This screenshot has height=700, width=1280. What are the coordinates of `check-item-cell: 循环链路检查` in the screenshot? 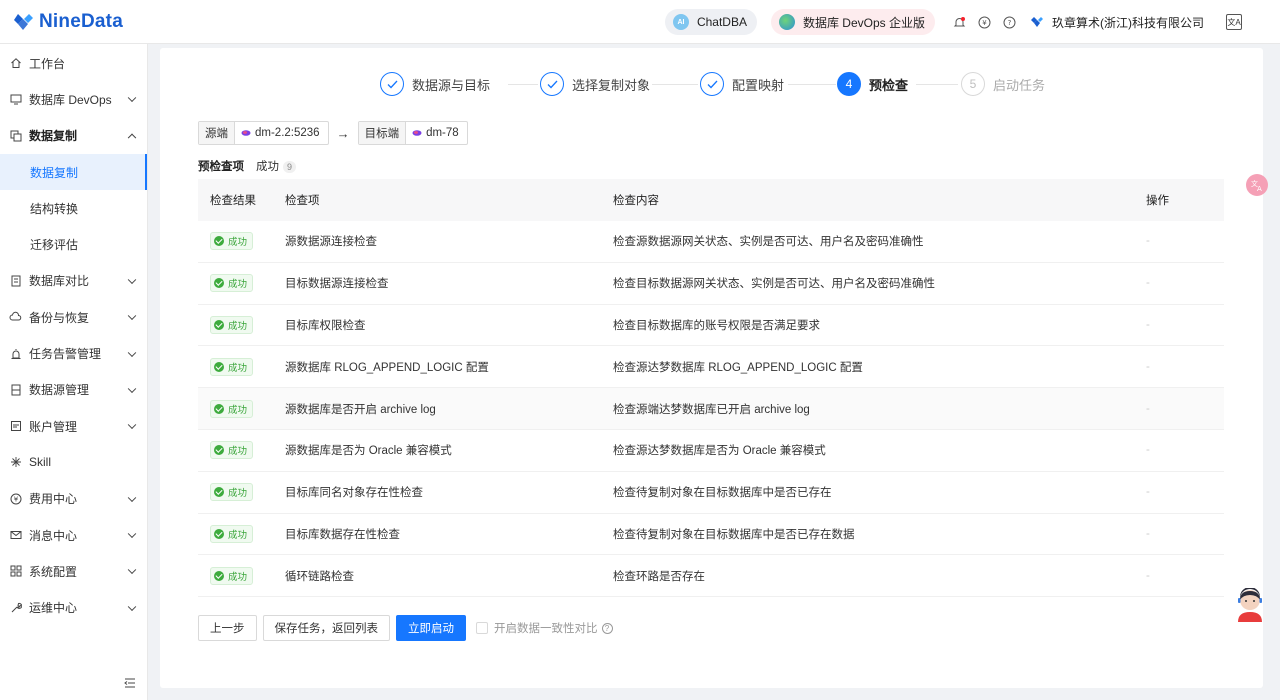 It's located at (319, 576).